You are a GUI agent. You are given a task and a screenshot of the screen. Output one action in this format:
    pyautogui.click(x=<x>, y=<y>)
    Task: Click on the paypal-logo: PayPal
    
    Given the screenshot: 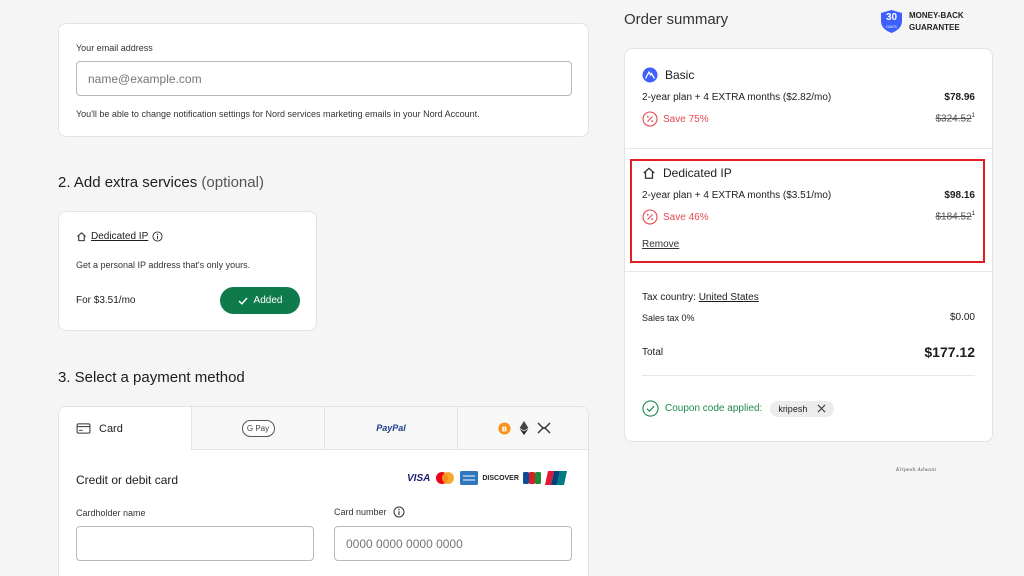 What is the action you would take?
    pyautogui.click(x=391, y=428)
    